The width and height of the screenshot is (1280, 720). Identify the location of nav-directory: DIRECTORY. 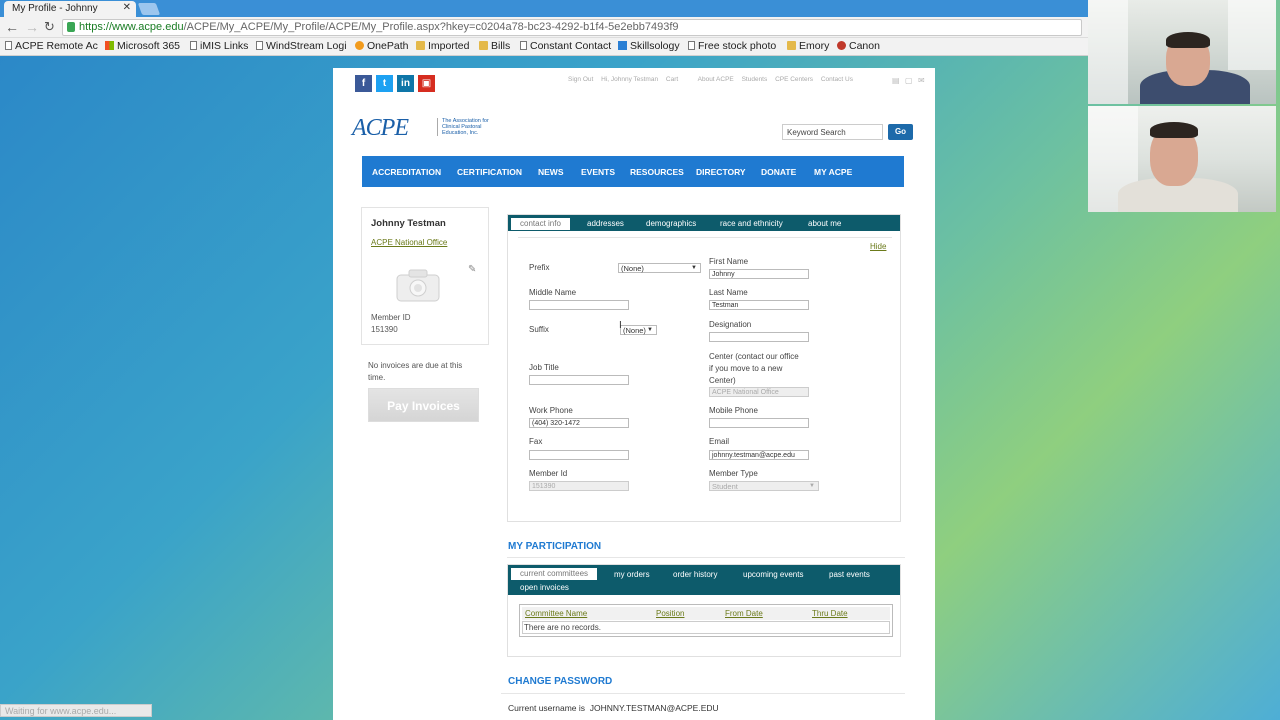
(721, 172).